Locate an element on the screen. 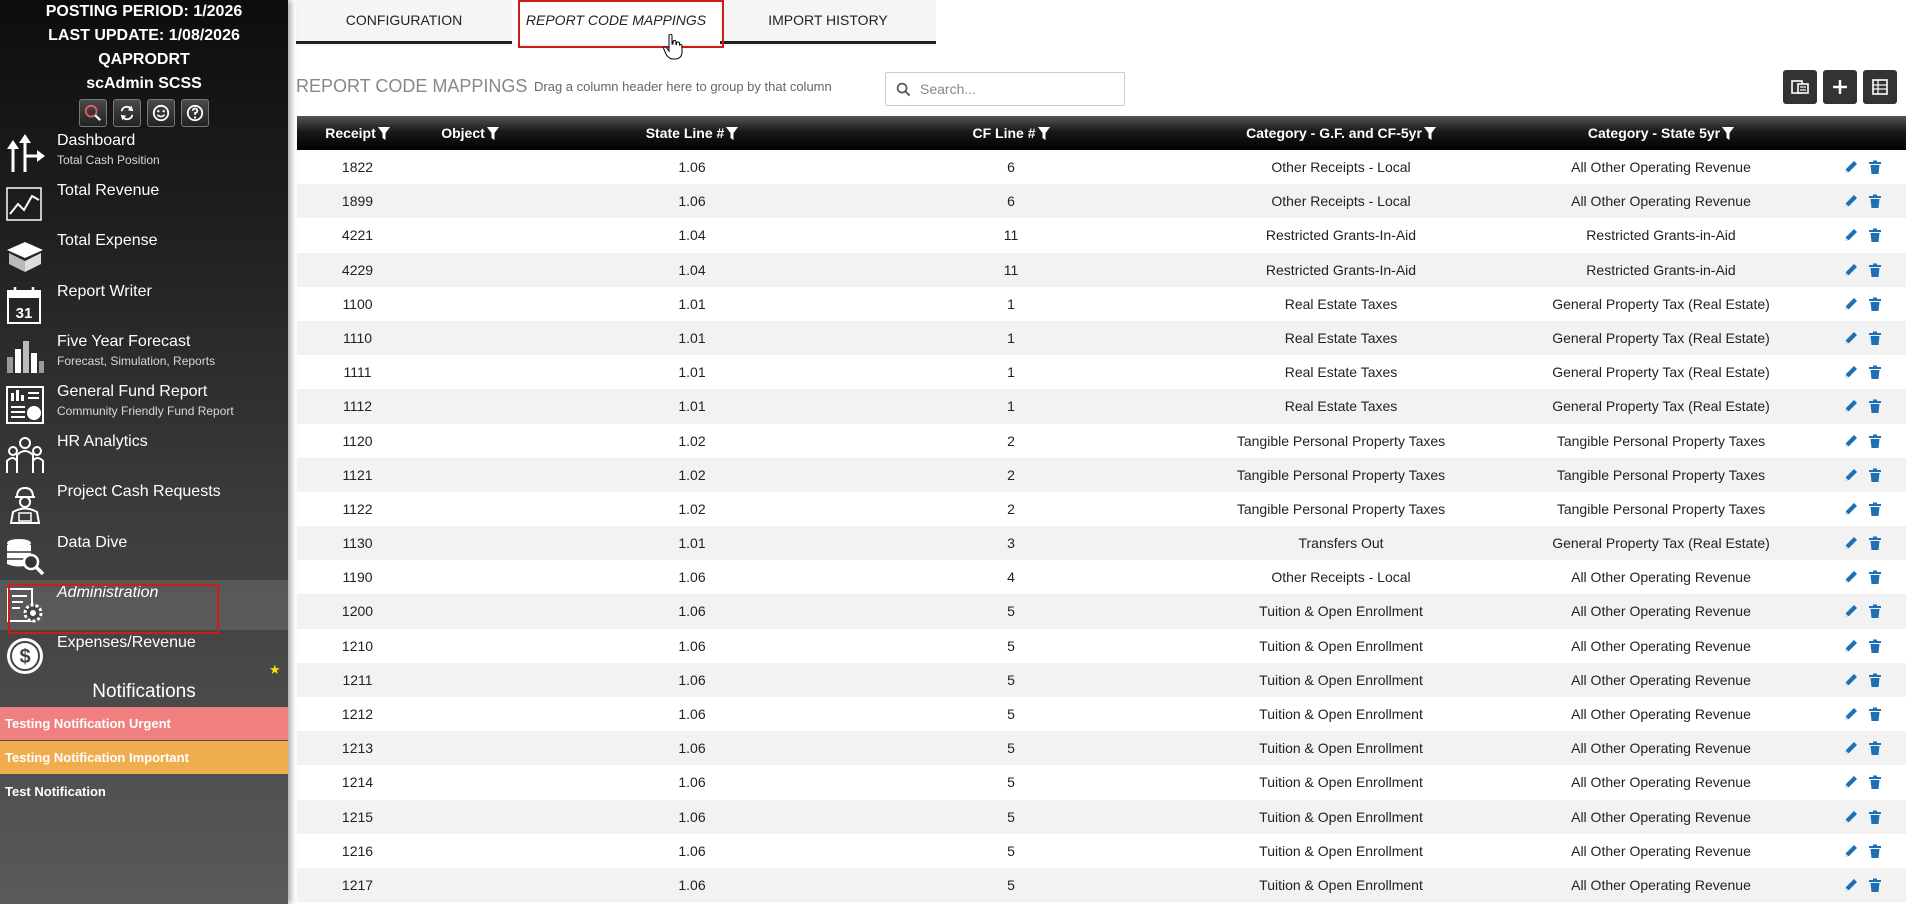  sidebar-item-expenses-revenue: $ Expenses/Revenue ★ is located at coordinates (144, 655).